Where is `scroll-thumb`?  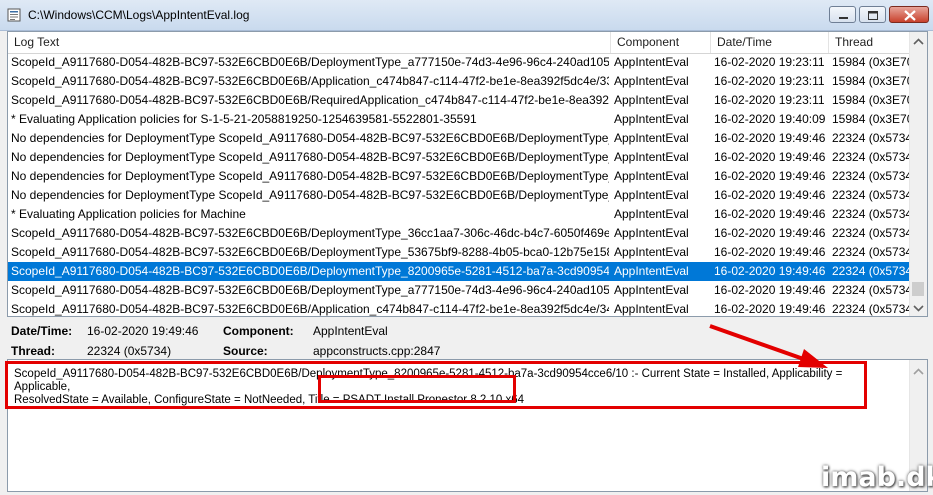 scroll-thumb is located at coordinates (918, 289).